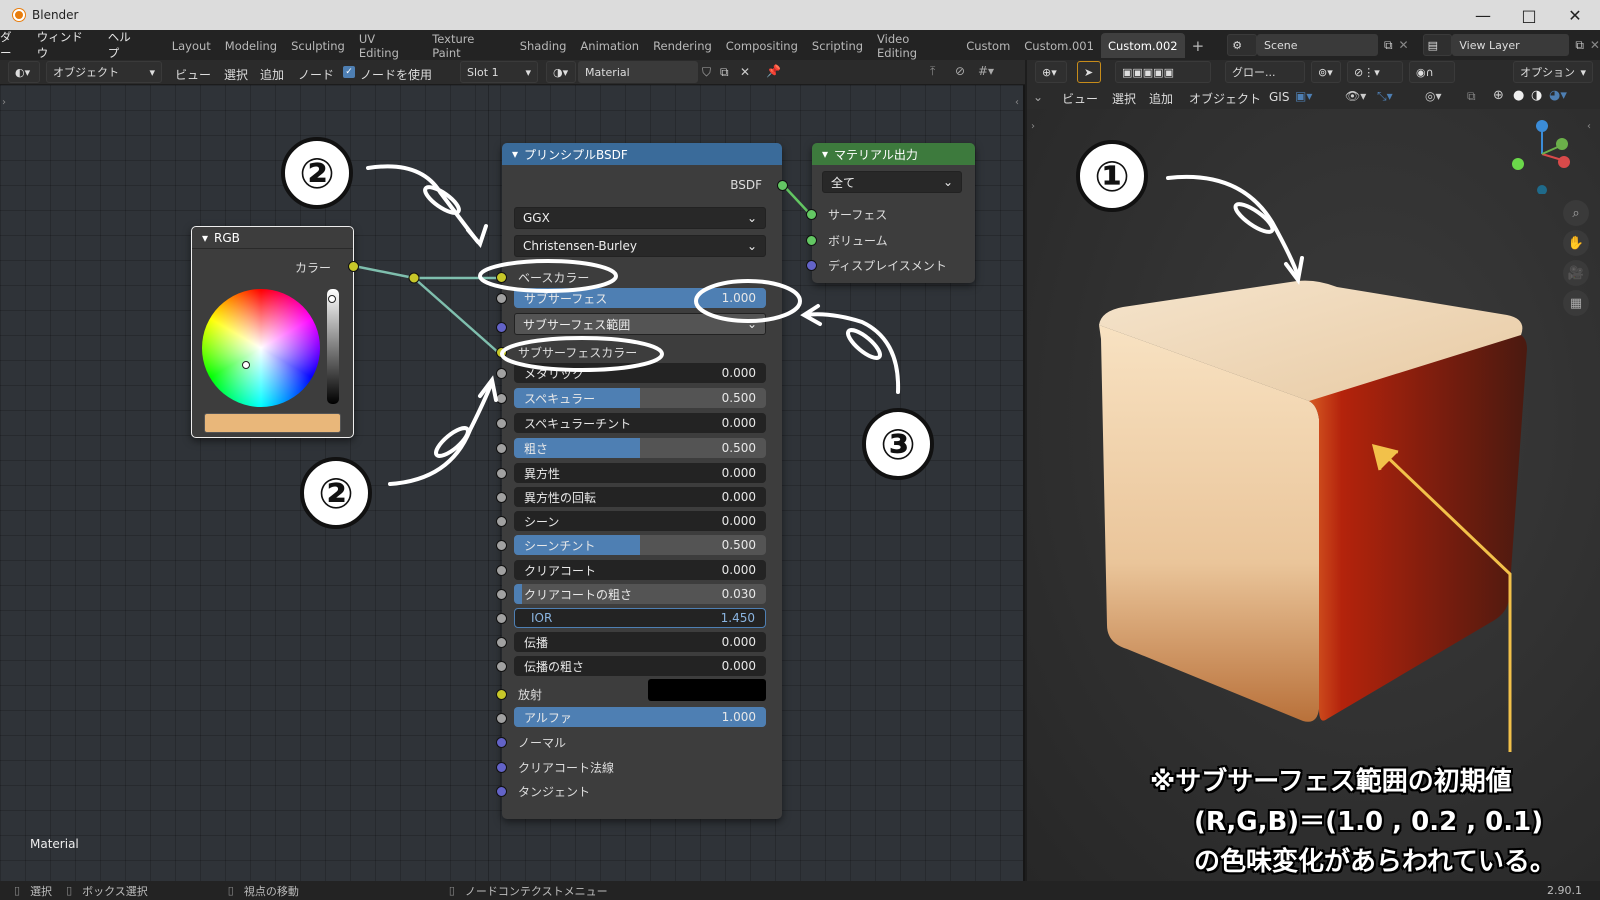  Describe the element at coordinates (317, 173) in the screenshot. I see `annotation-2-top: ②` at that location.